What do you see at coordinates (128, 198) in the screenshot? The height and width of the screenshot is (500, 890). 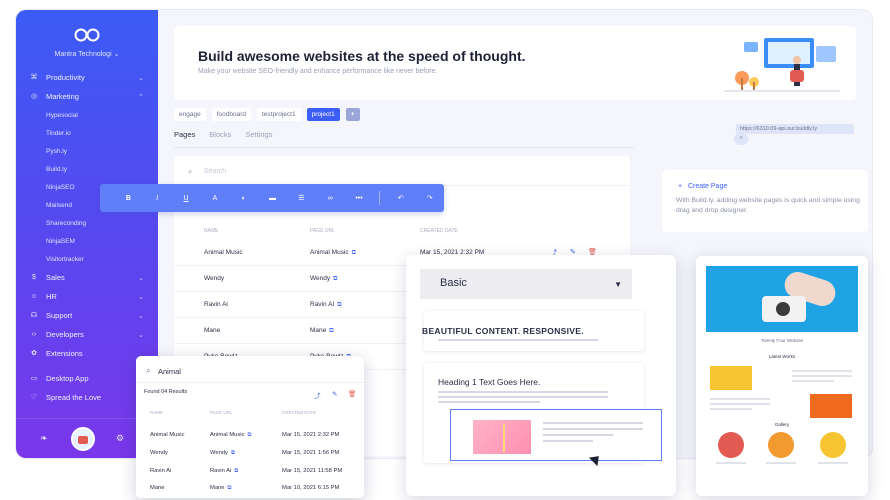 I see `bold-button: B` at bounding box center [128, 198].